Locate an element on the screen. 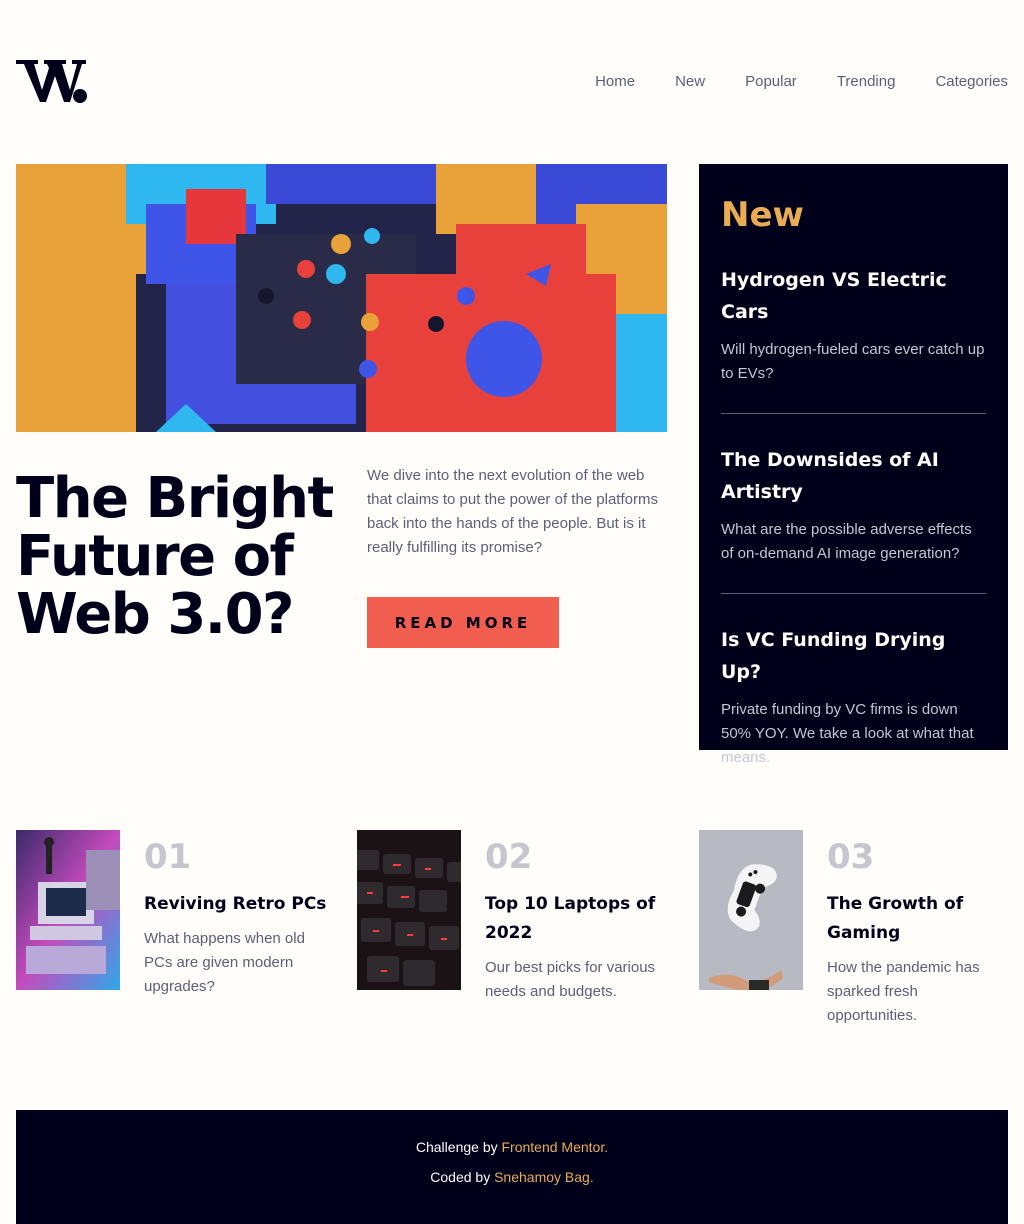 This screenshot has height=1224, width=1024. frontend-mentor-link: Frontend Mentor. is located at coordinates (555, 1147).